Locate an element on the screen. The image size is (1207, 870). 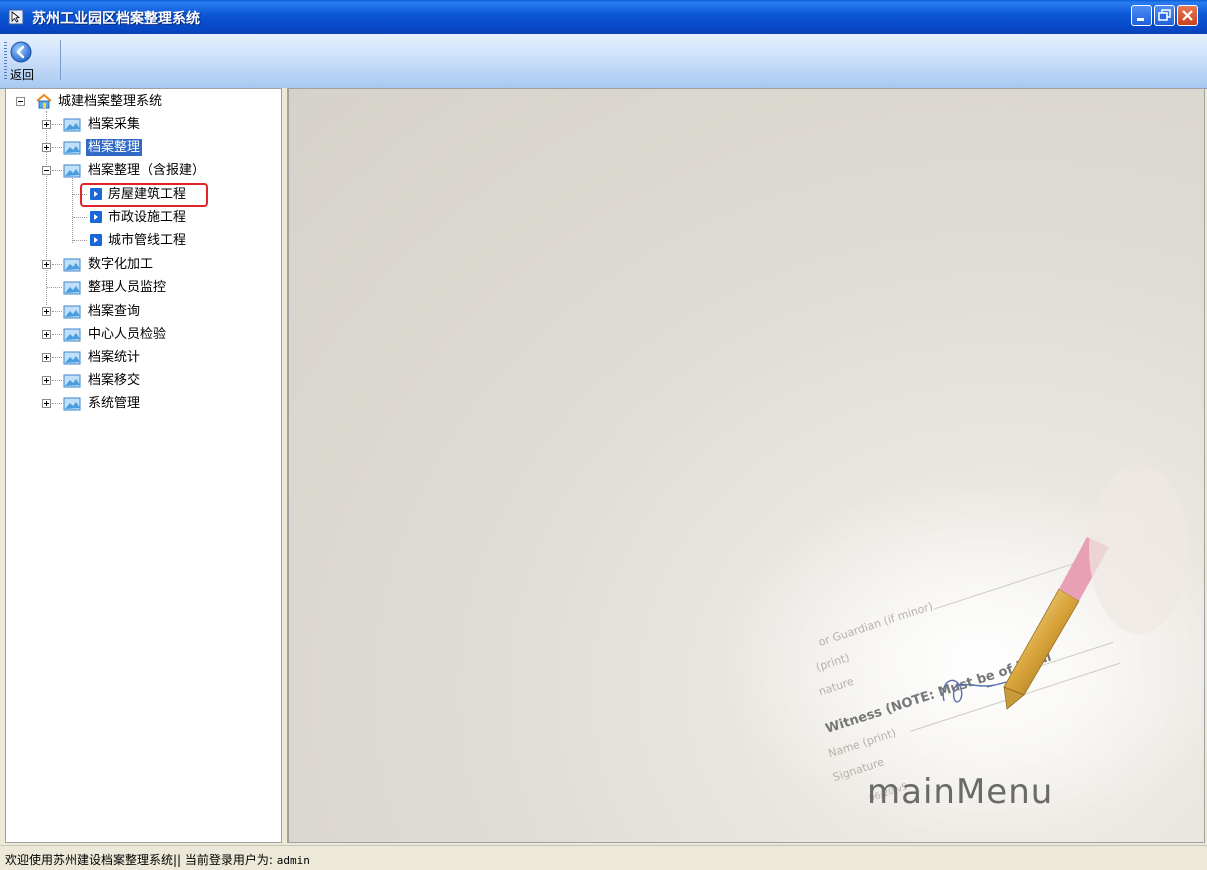
main-menu-banner: mainMenu is located at coordinates (960, 792).